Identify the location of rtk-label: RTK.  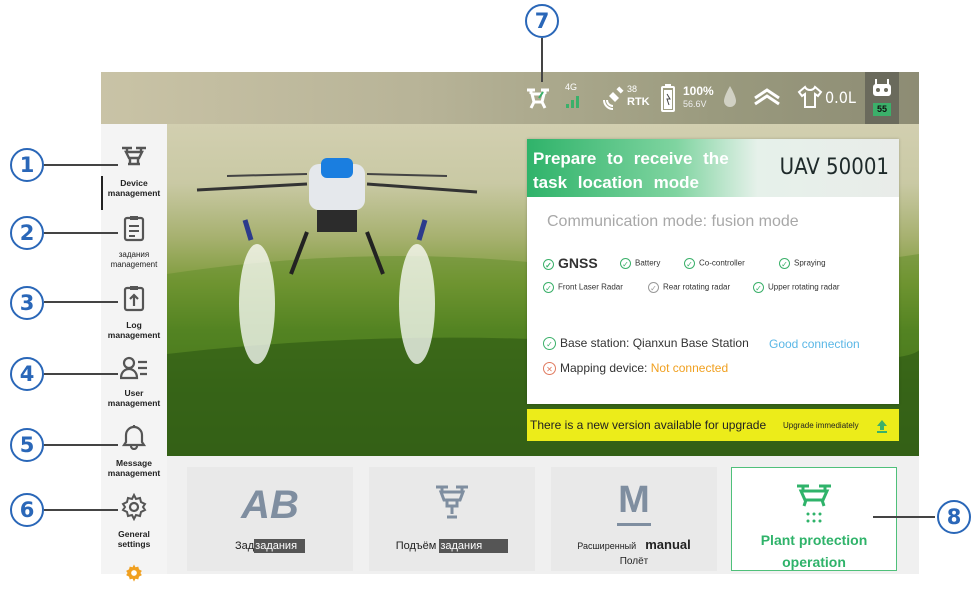
(638, 102).